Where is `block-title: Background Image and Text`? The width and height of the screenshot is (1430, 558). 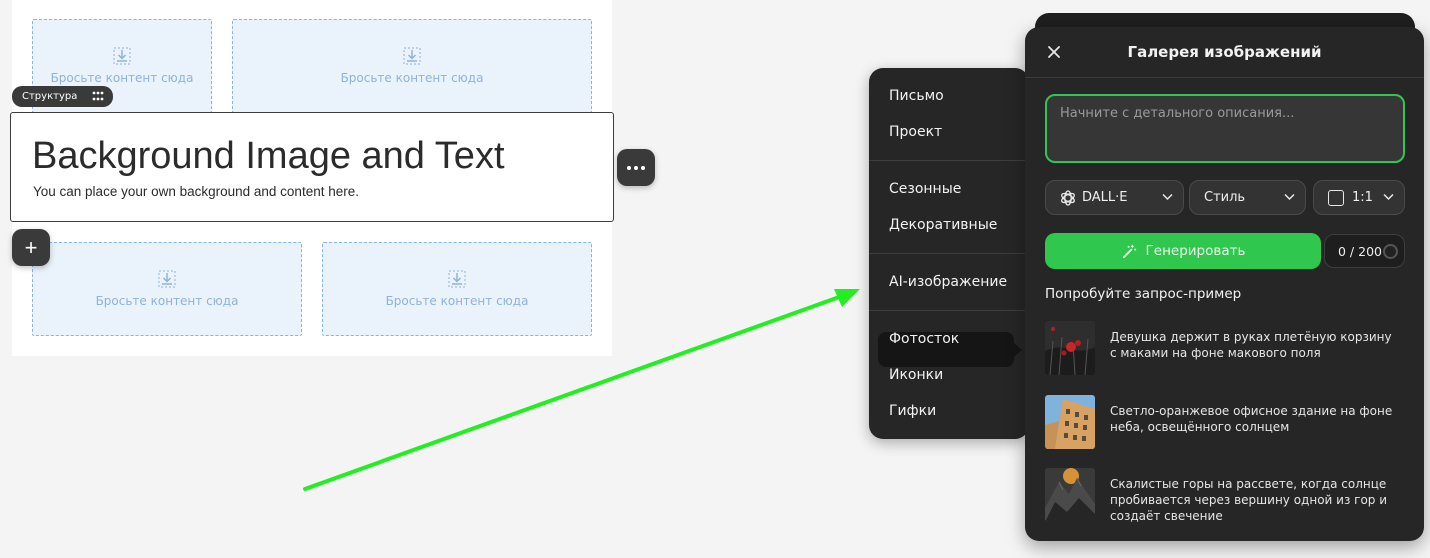 block-title: Background Image and Text is located at coordinates (268, 156).